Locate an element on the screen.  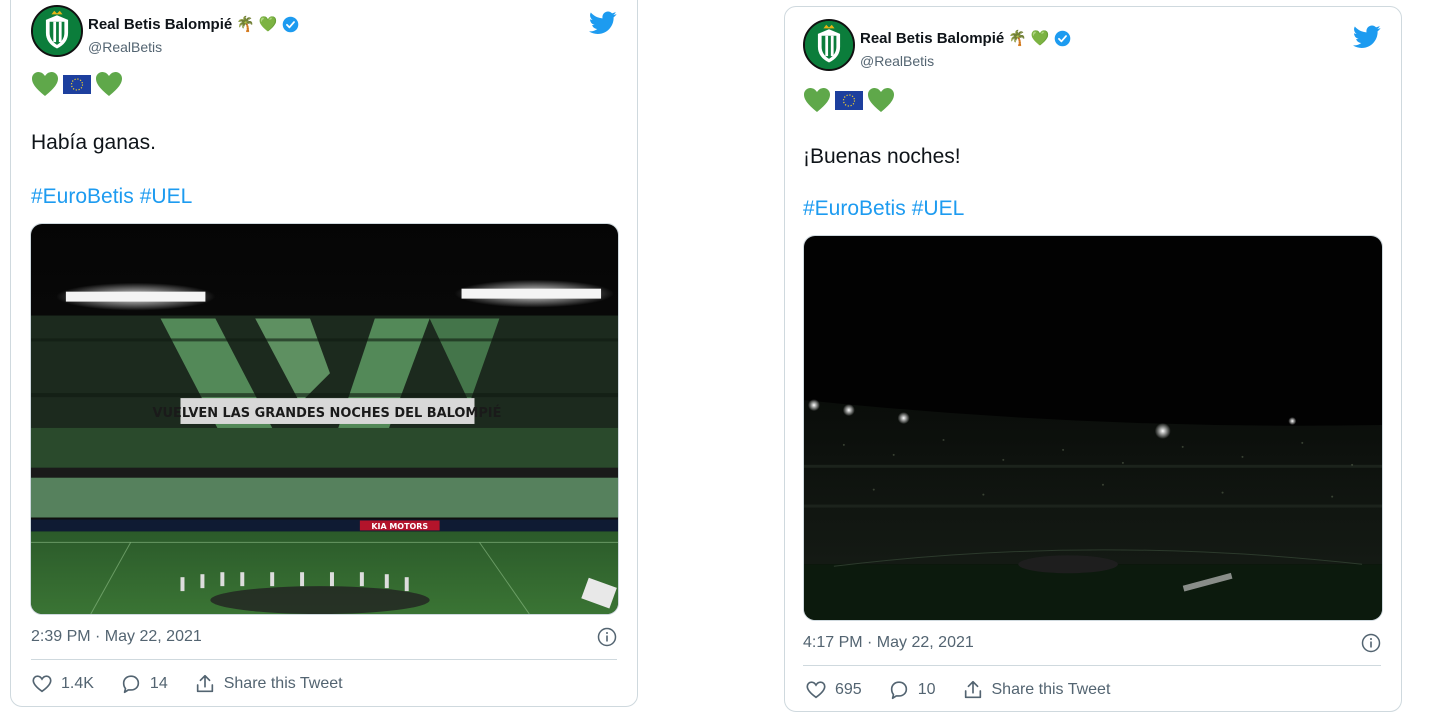
ad-board-text: KIA MOTORS is located at coordinates (399, 526).